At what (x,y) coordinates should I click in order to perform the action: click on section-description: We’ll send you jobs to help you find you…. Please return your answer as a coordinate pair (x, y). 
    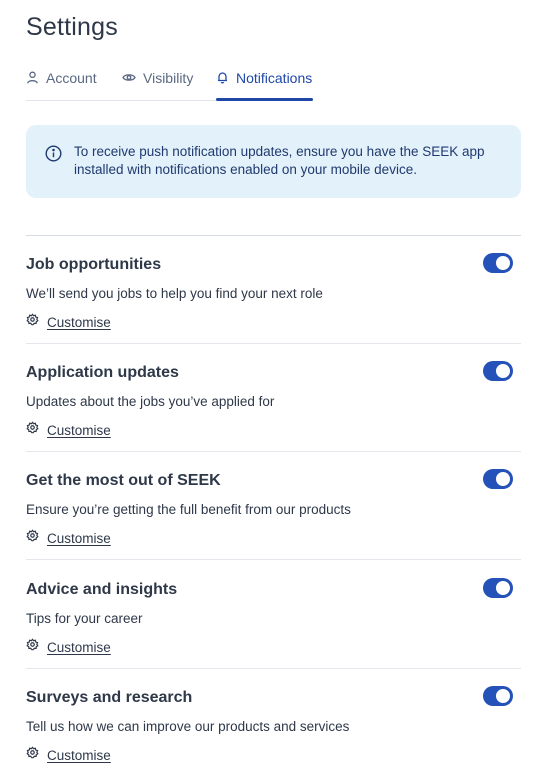
    Looking at the image, I should click on (174, 293).